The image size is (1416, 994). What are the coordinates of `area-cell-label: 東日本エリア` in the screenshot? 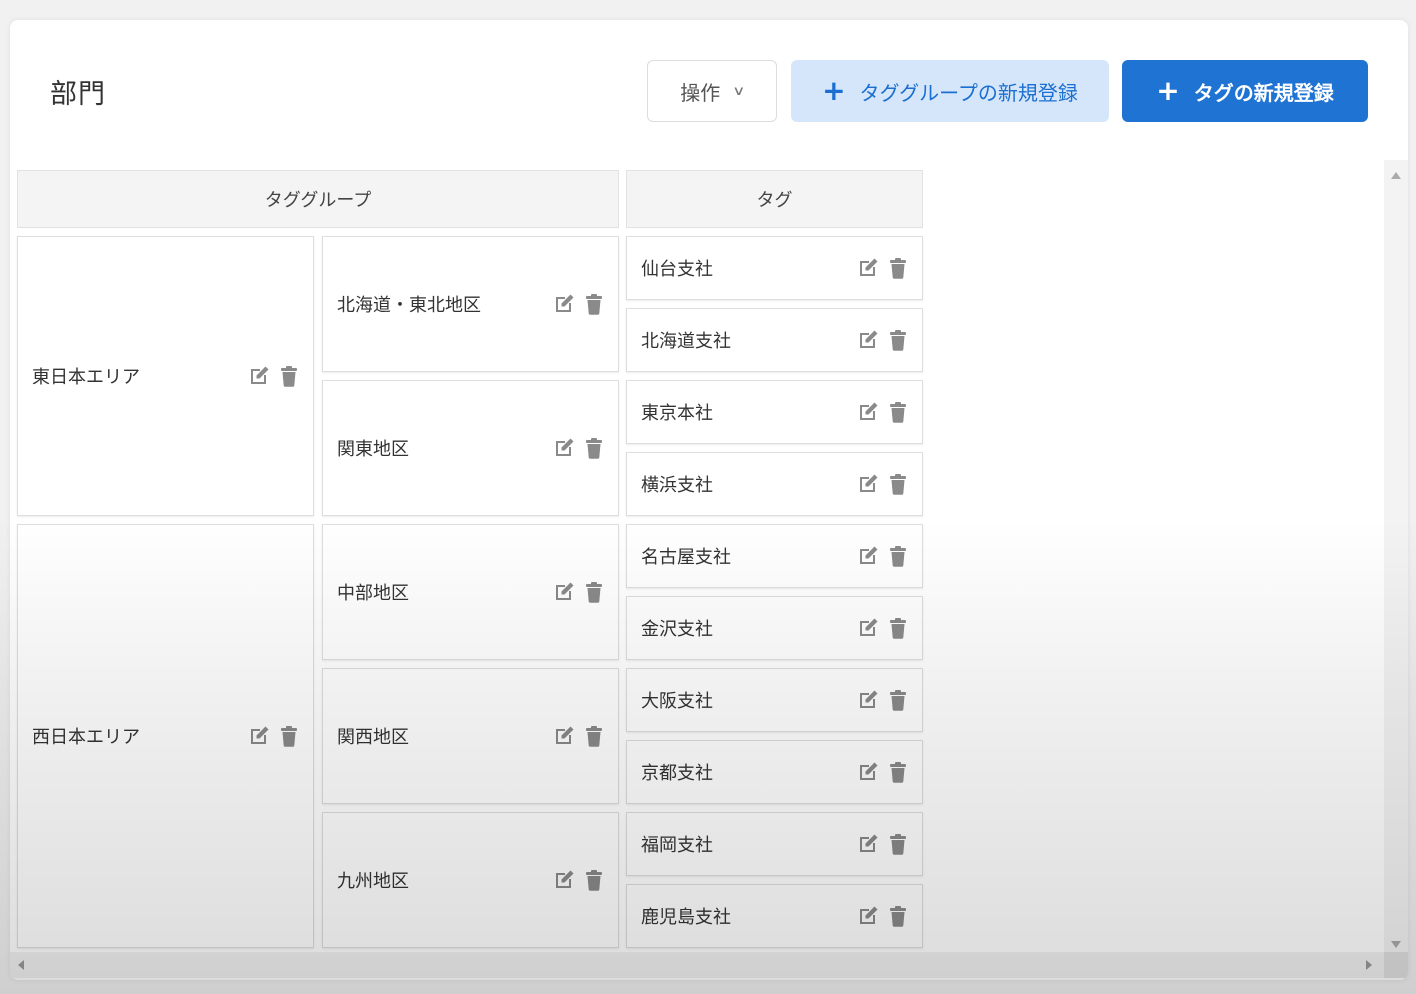 It's located at (86, 377).